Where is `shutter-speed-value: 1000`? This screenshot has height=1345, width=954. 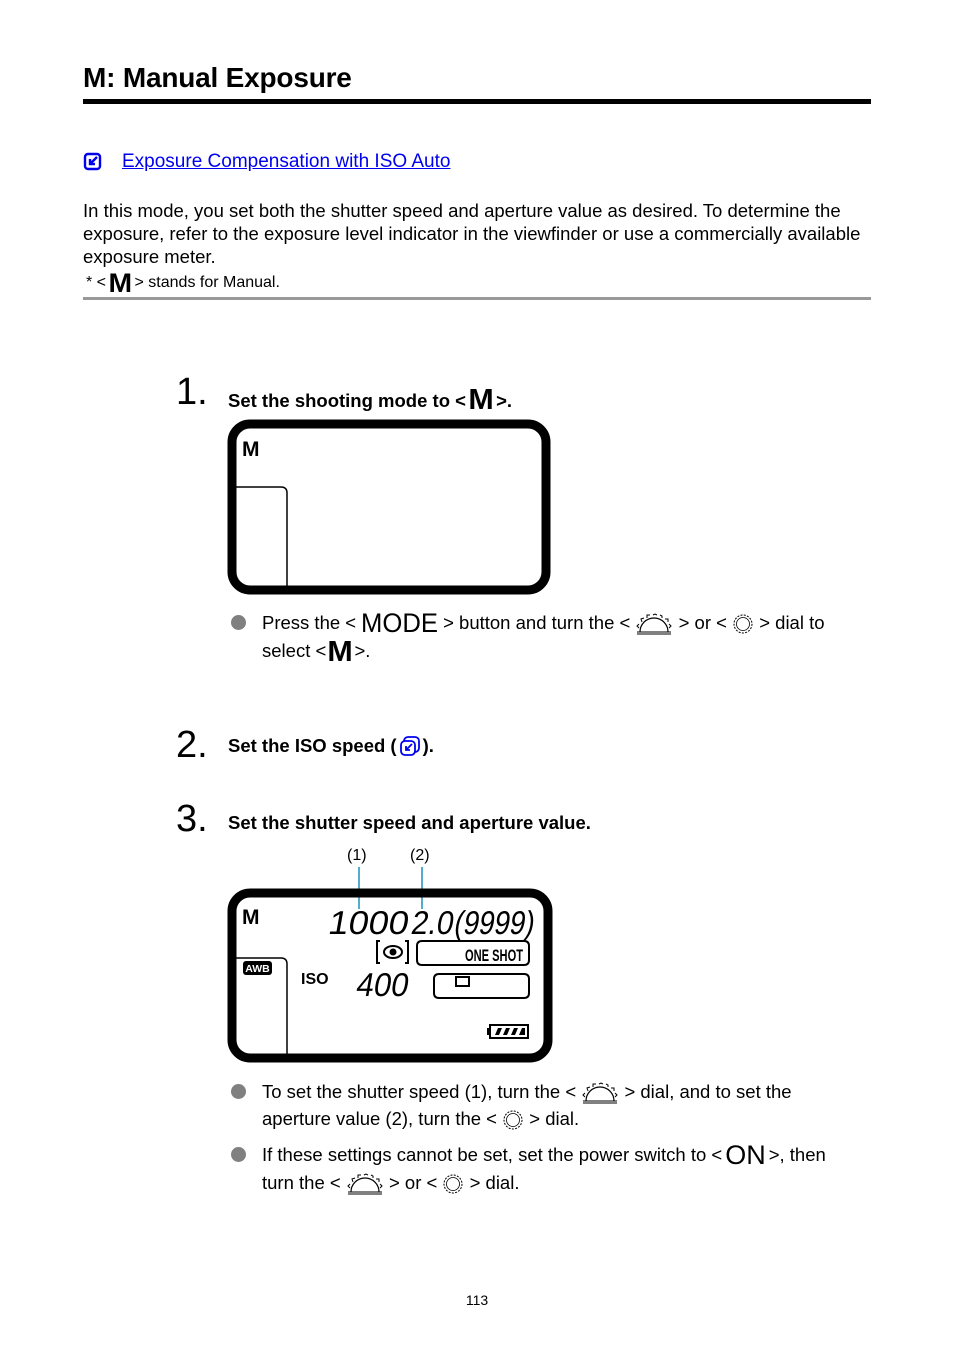
shutter-speed-value: 1000 is located at coordinates (369, 923).